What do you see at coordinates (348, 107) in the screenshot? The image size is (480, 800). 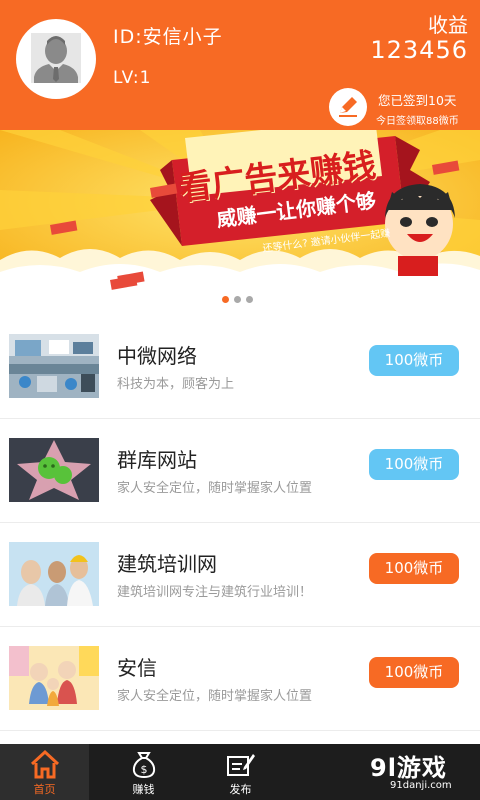 I see `pencil-icon` at bounding box center [348, 107].